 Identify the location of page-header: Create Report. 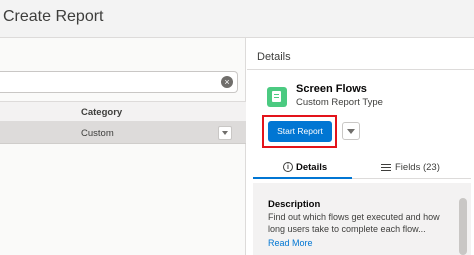
(237, 19).